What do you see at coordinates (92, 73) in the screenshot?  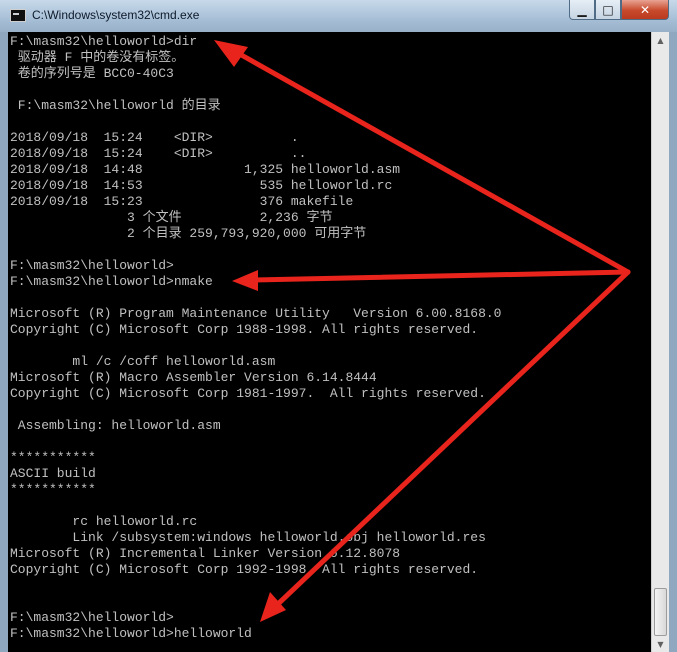 I see `console-line: 卷的序列号是 BCC0-40C3` at bounding box center [92, 73].